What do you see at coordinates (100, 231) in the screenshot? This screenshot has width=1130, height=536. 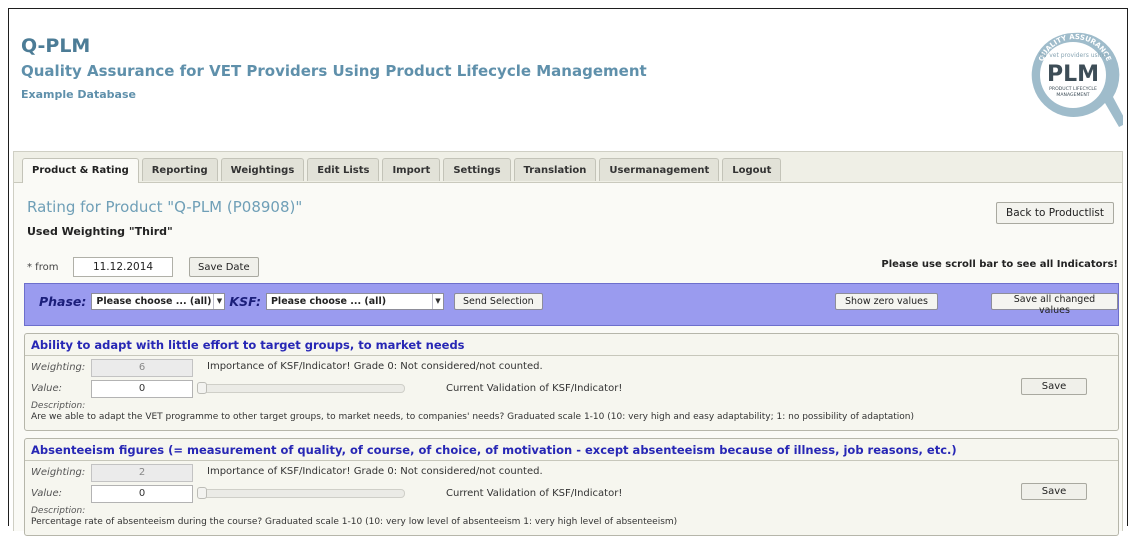 I see `used-weighting: Used Weighting "Third"` at bounding box center [100, 231].